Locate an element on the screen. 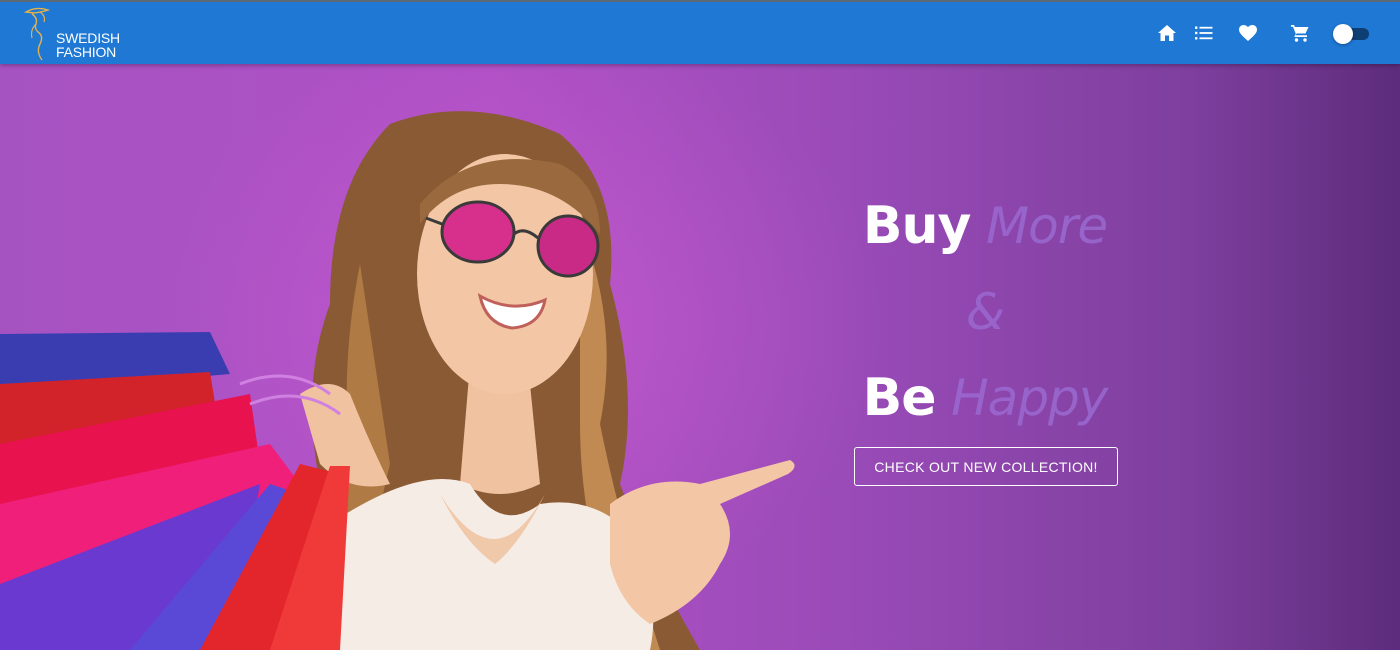 The height and width of the screenshot is (650, 1400). headline-word-buy: Buy is located at coordinates (917, 226).